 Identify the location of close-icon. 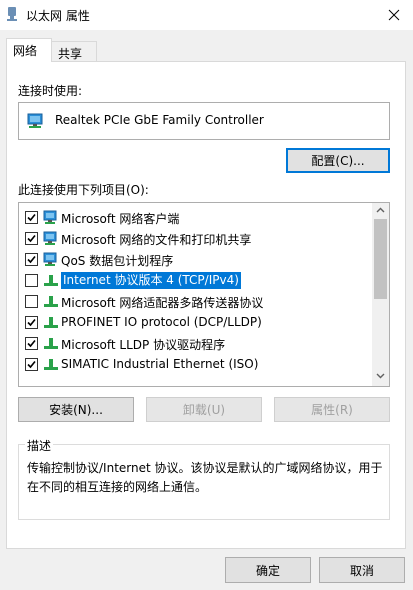
(394, 15).